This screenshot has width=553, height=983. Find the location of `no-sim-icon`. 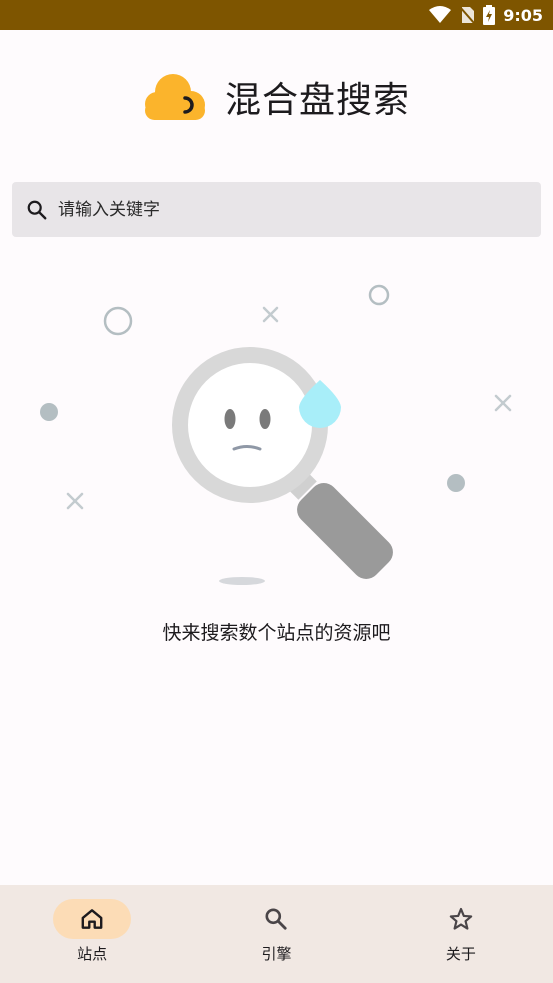

no-sim-icon is located at coordinates (467, 15).